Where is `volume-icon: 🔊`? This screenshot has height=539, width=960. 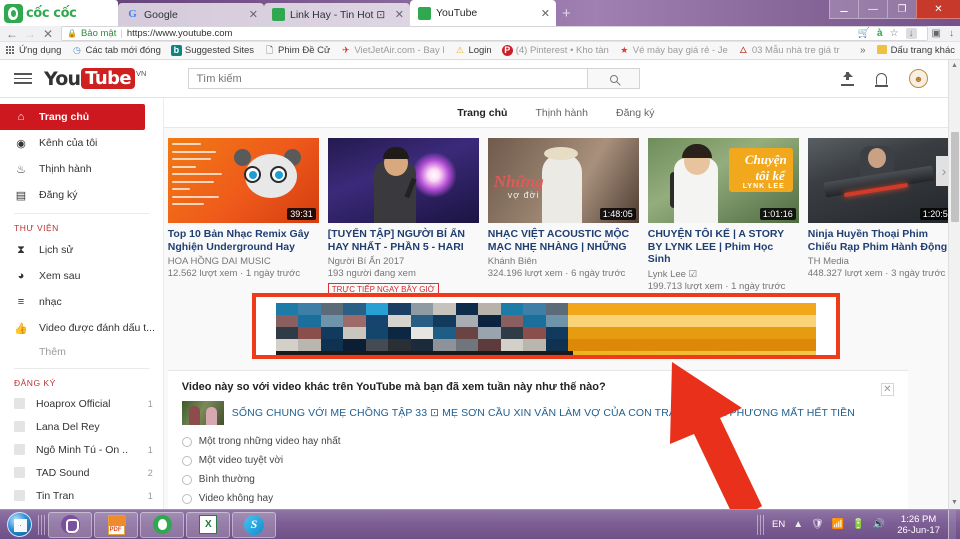
volume-icon: 🔊 is located at coordinates (879, 524).